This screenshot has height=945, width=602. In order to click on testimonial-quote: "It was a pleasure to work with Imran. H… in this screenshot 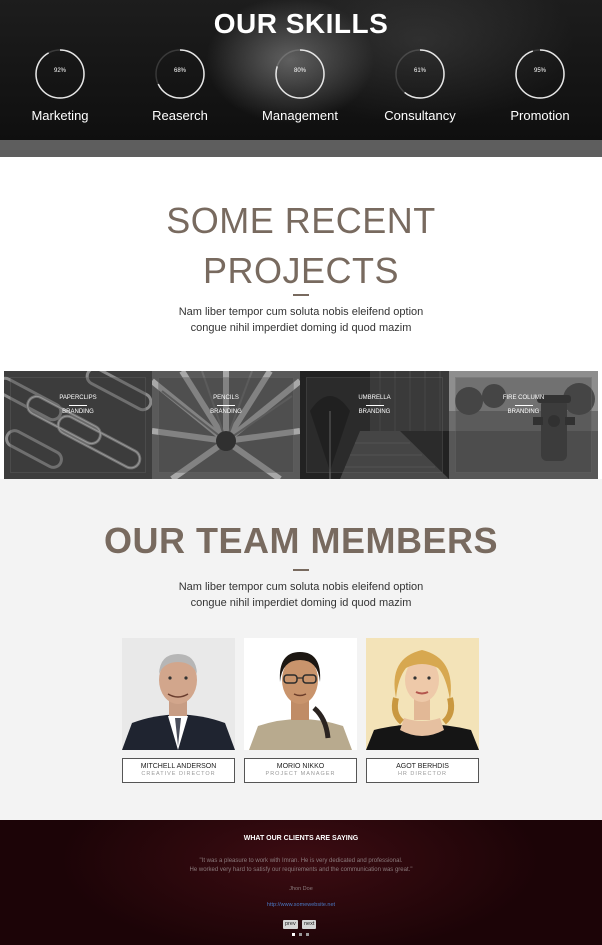, I will do `click(301, 866)`.